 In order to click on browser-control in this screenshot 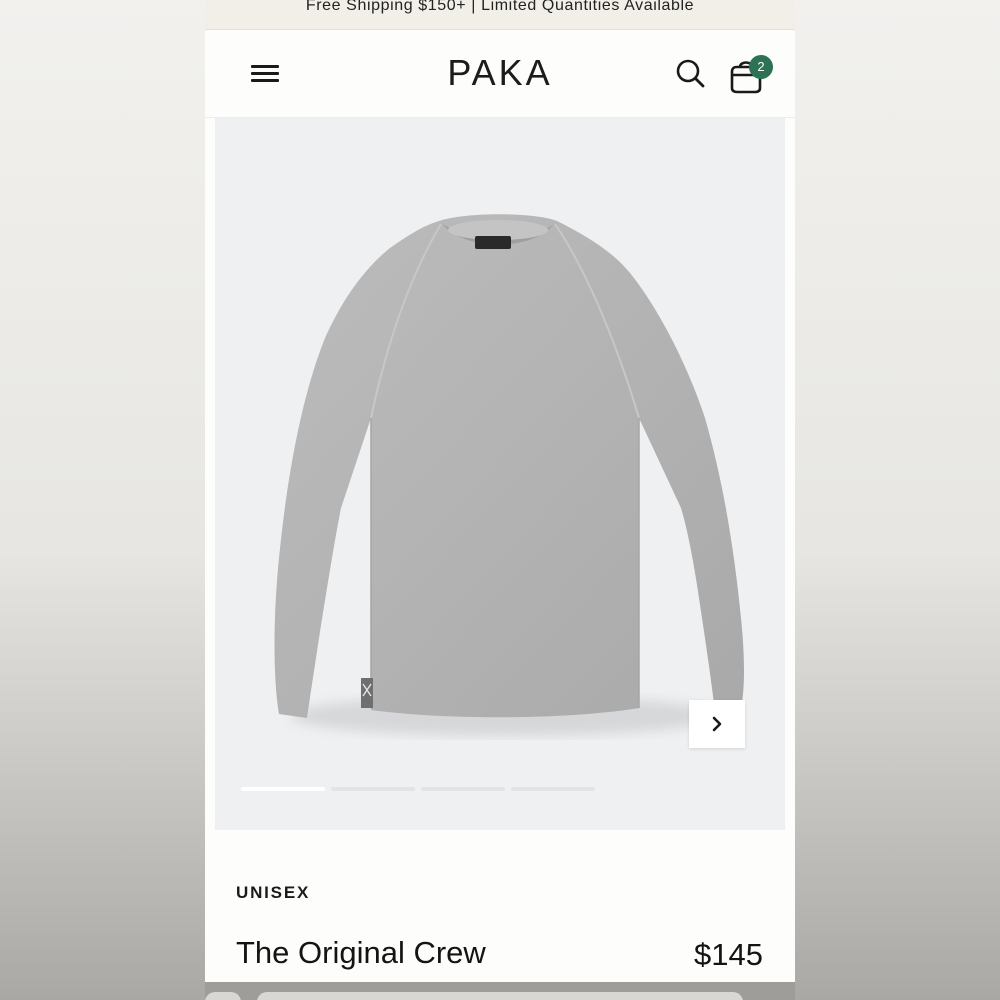, I will do `click(223, 996)`.